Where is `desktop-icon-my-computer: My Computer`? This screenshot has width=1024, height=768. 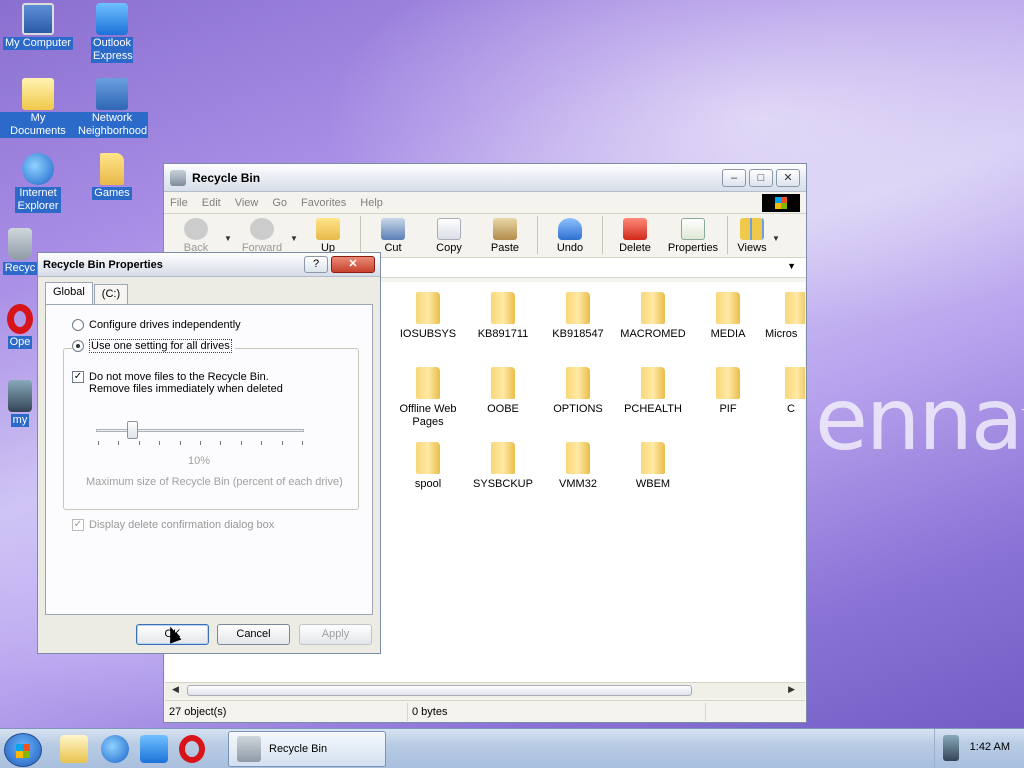
desktop-icon-my-computer: My Computer is located at coordinates (38, 26).